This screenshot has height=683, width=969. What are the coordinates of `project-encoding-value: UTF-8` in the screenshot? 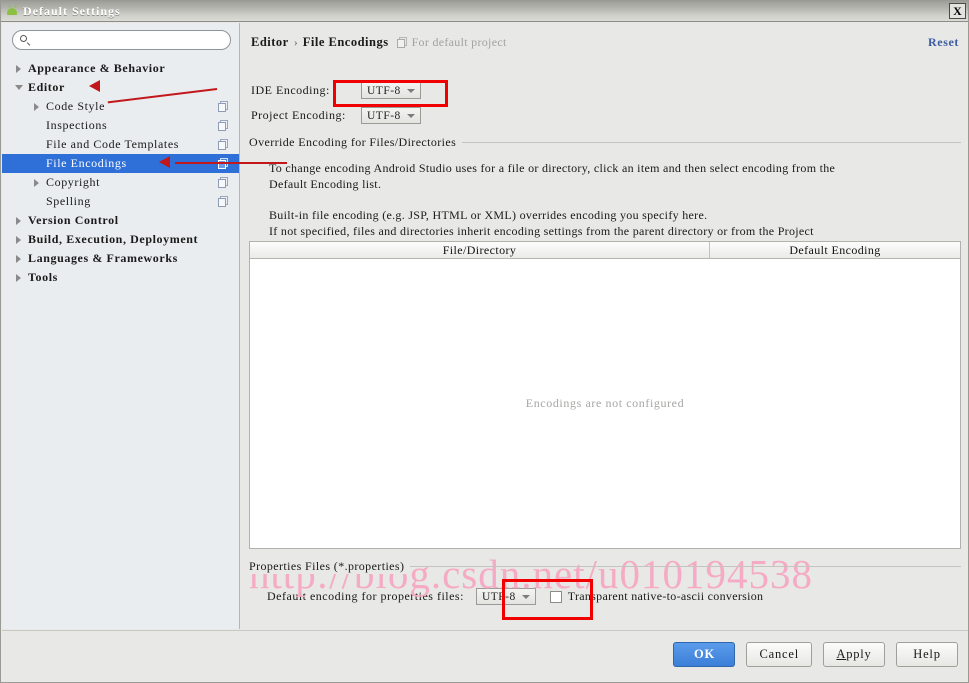 It's located at (384, 115).